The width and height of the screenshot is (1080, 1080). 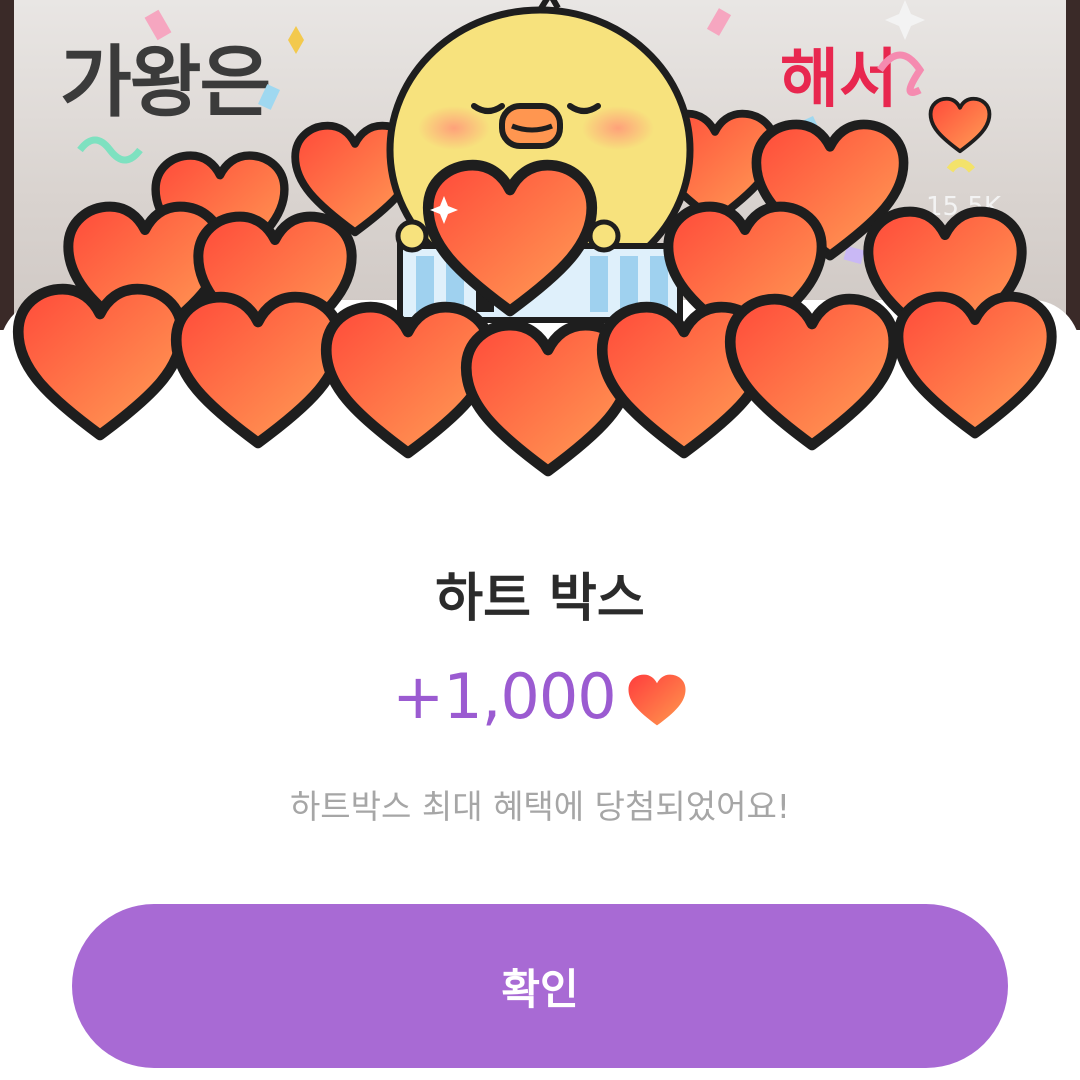 I want to click on confirm-button-label: 확인, so click(x=540, y=989).